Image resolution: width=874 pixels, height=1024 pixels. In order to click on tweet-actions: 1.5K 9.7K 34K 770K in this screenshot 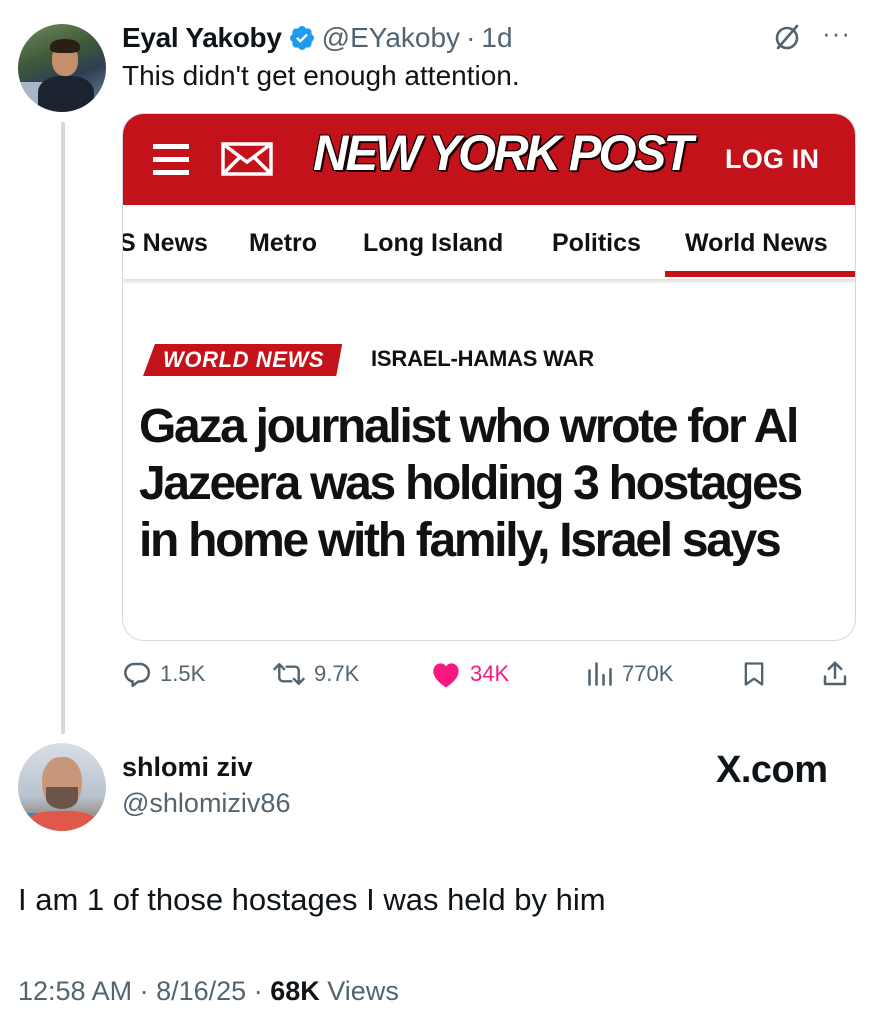, I will do `click(489, 674)`.